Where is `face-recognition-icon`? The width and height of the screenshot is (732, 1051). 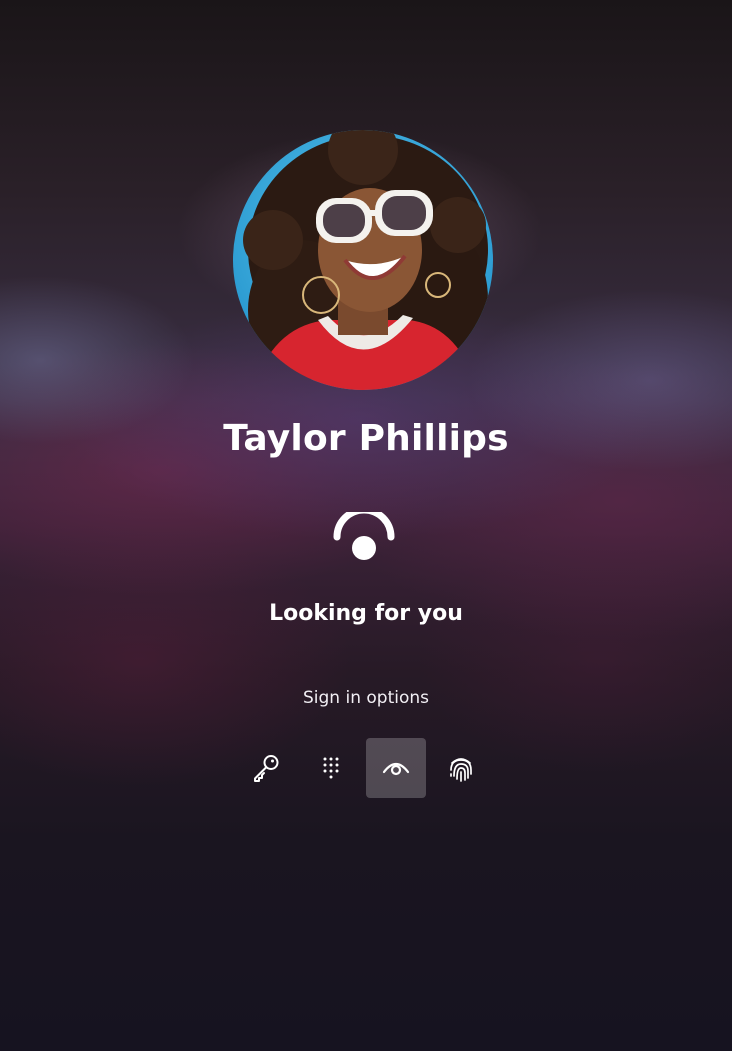 face-recognition-icon is located at coordinates (364, 534).